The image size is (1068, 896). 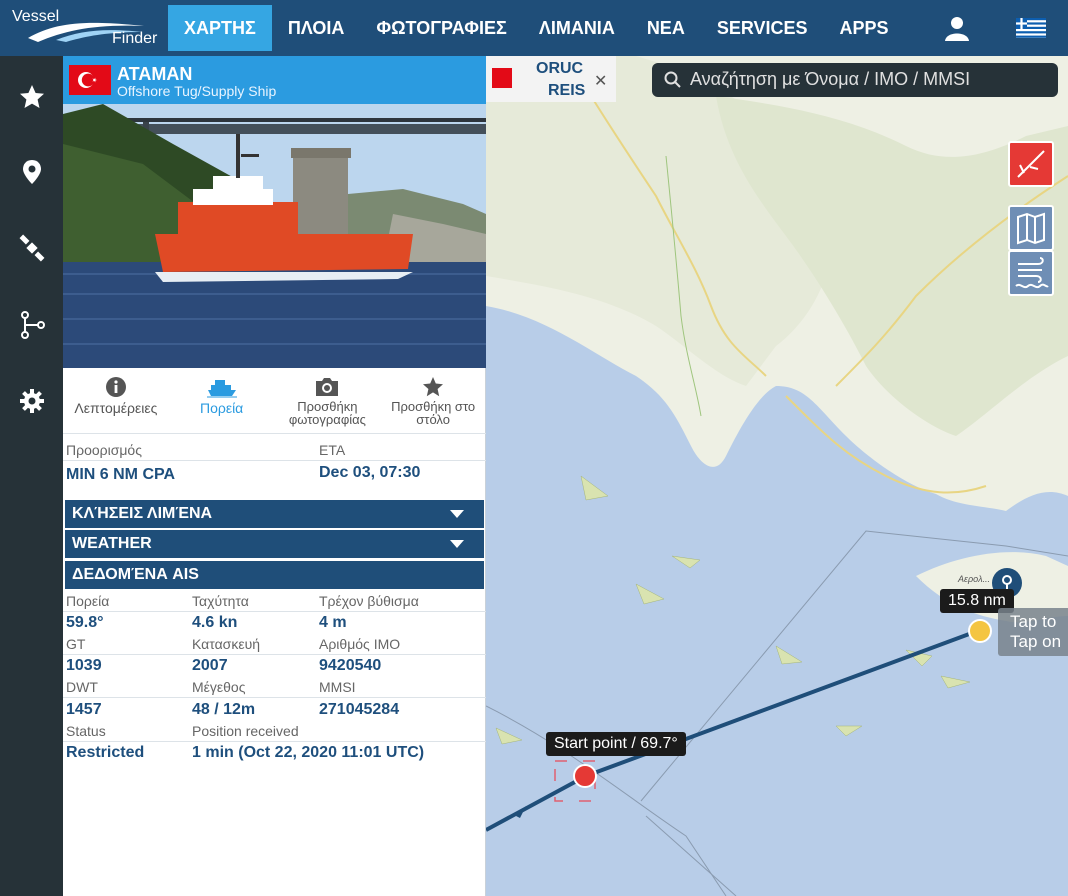 I want to click on ship-header: ATAMAN Offshore Tug/Supply Ship, so click(x=274, y=80).